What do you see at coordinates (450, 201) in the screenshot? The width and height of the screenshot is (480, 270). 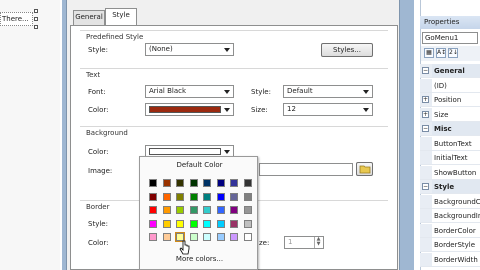 I see `property-row: BackgroundC` at bounding box center [450, 201].